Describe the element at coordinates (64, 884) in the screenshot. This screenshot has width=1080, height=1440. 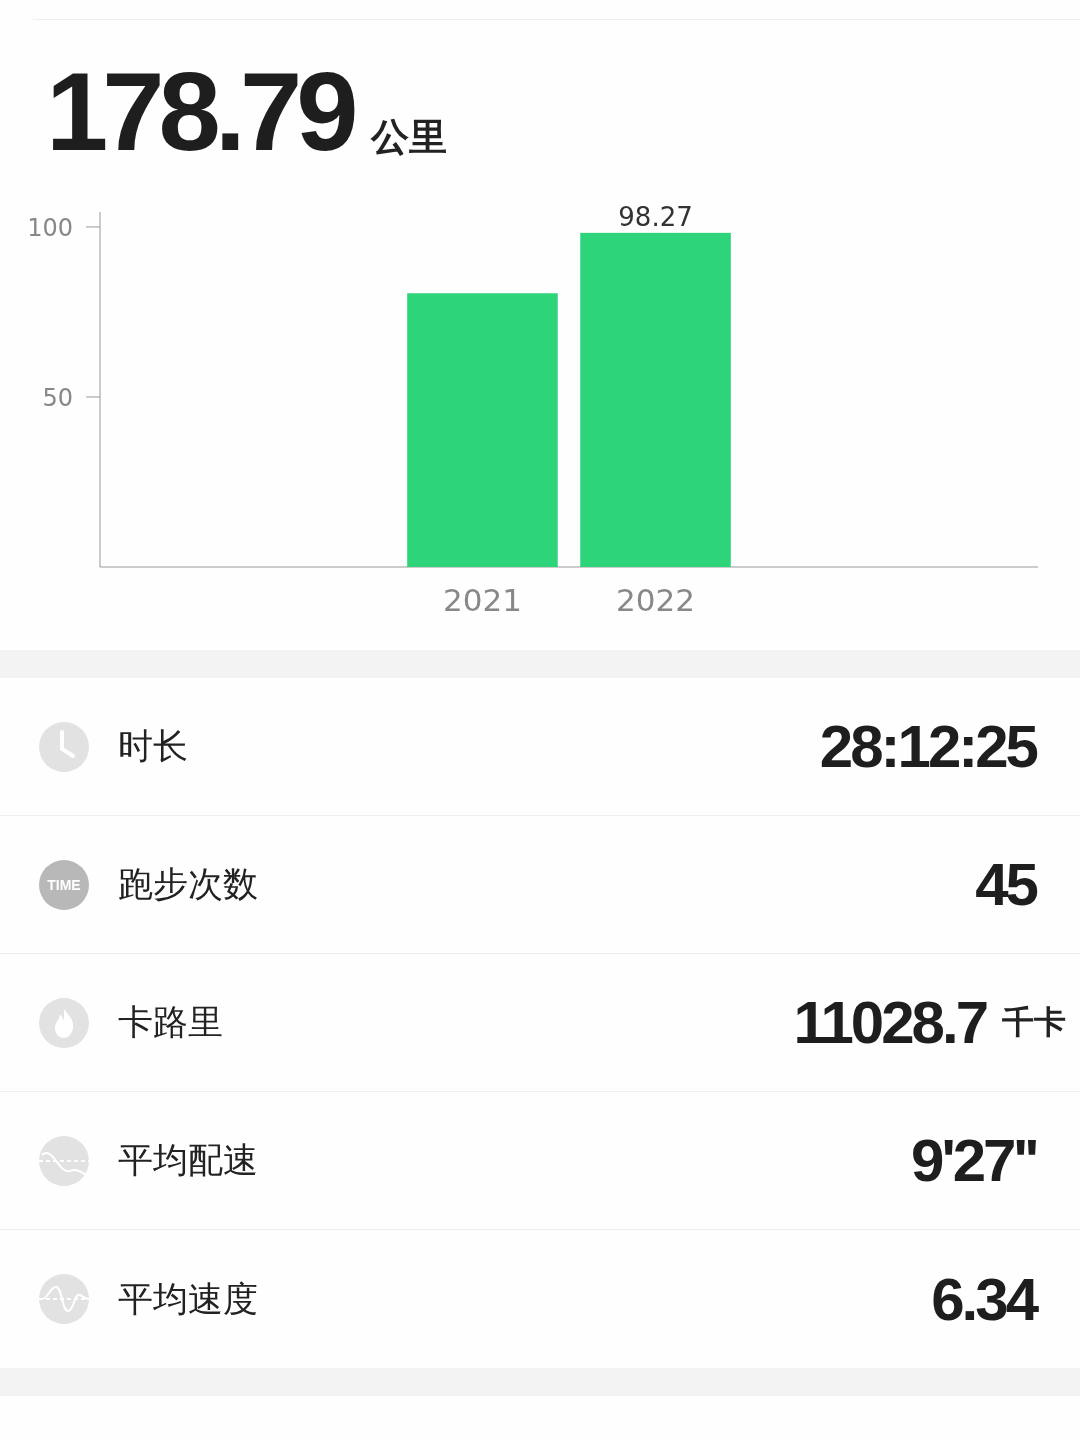
I see `badge-icon: TIME` at that location.